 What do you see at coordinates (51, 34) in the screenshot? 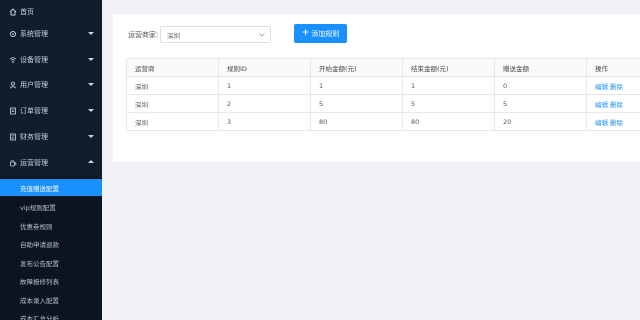
I see `sidebar-item-system: 系统管理` at bounding box center [51, 34].